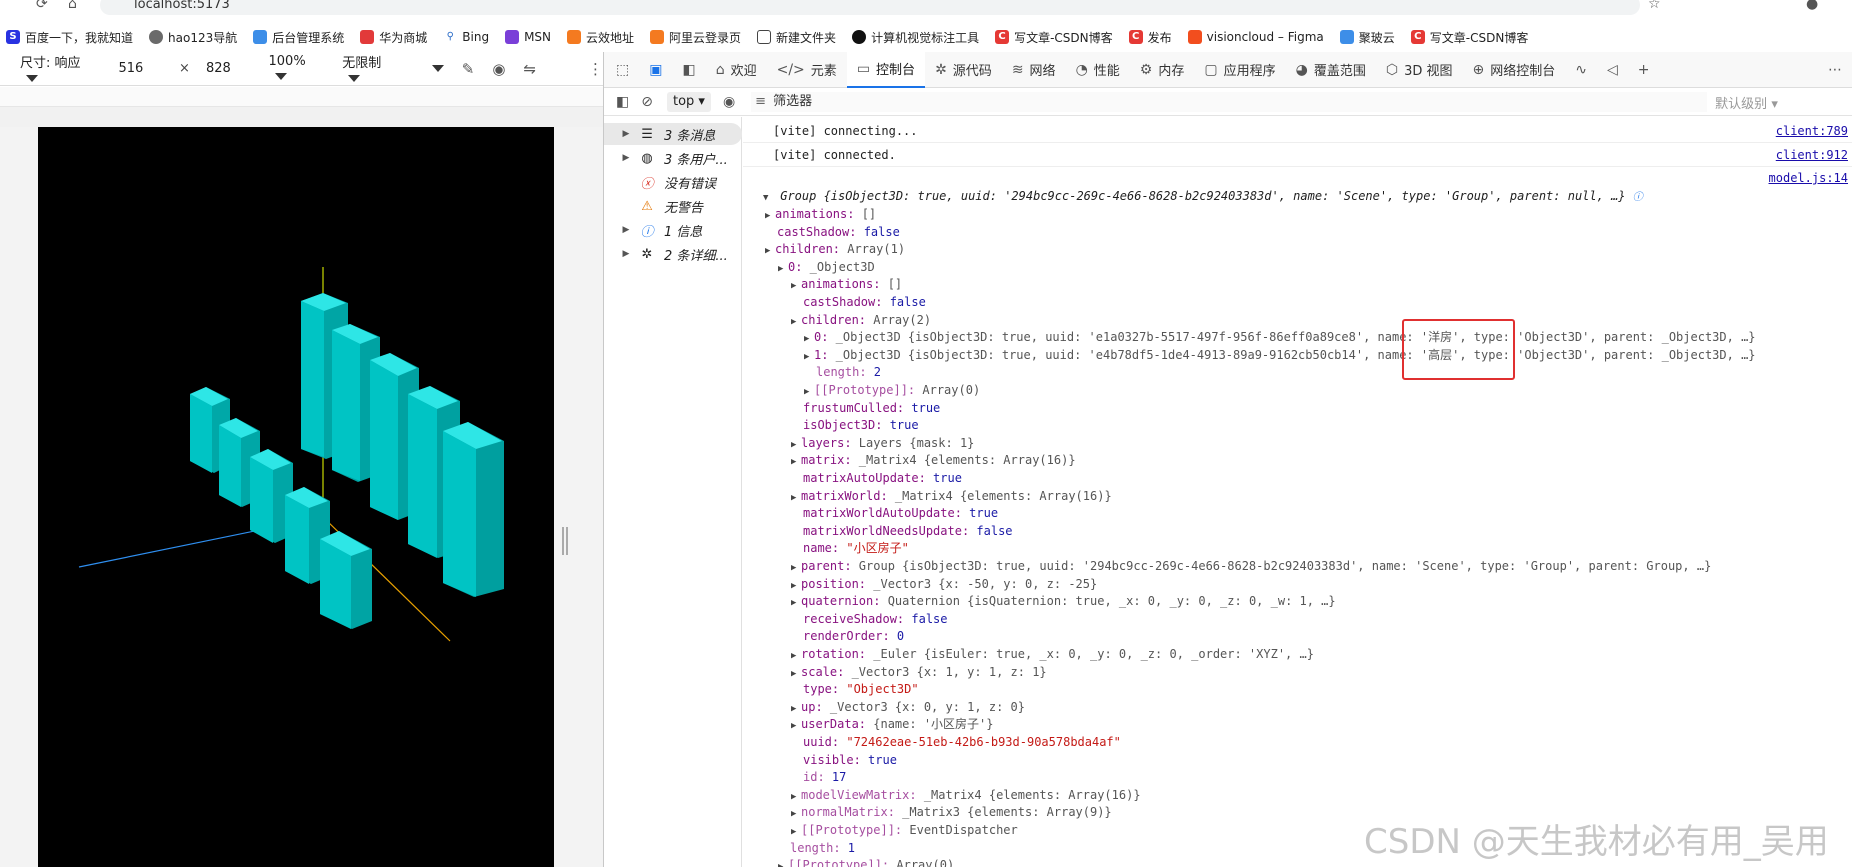 This screenshot has width=1852, height=867. Describe the element at coordinates (1808, 178) in the screenshot. I see `source-link: model.js:14` at that location.